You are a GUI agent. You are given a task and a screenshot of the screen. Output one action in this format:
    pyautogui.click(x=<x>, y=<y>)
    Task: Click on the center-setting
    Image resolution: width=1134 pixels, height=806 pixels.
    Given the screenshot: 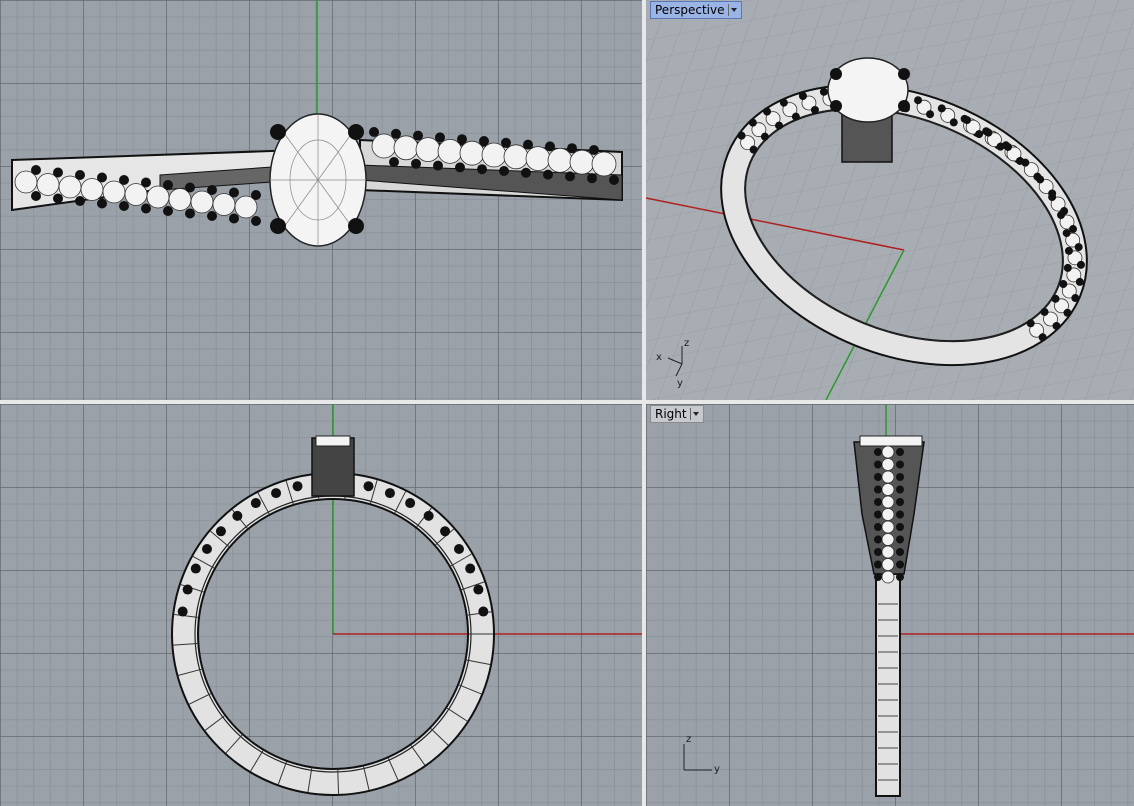 What is the action you would take?
    pyautogui.click(x=333, y=467)
    